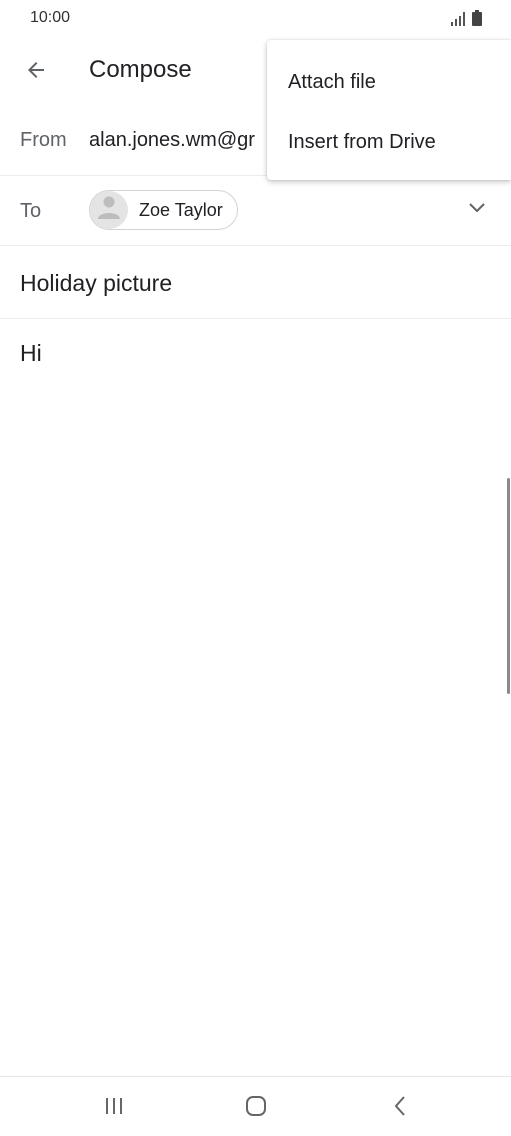 The image size is (511, 1136). I want to click on to-row: To Zoe Taylor, so click(255, 211).